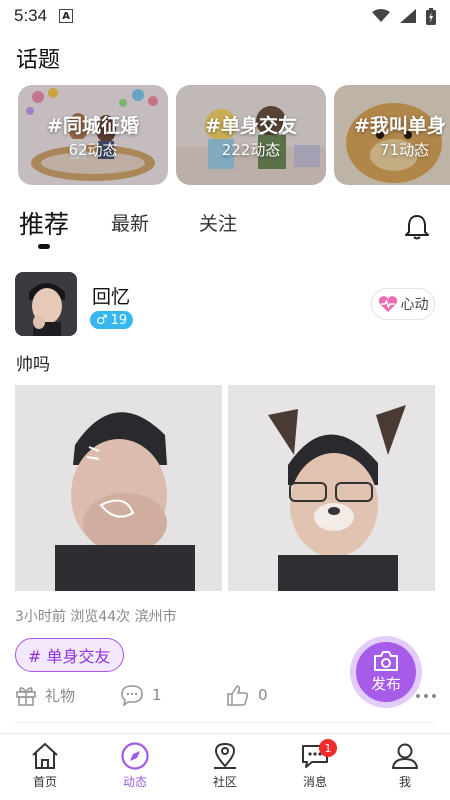 This screenshot has height=800, width=450. Describe the element at coordinates (405, 756) in the screenshot. I see `user-icon` at that location.